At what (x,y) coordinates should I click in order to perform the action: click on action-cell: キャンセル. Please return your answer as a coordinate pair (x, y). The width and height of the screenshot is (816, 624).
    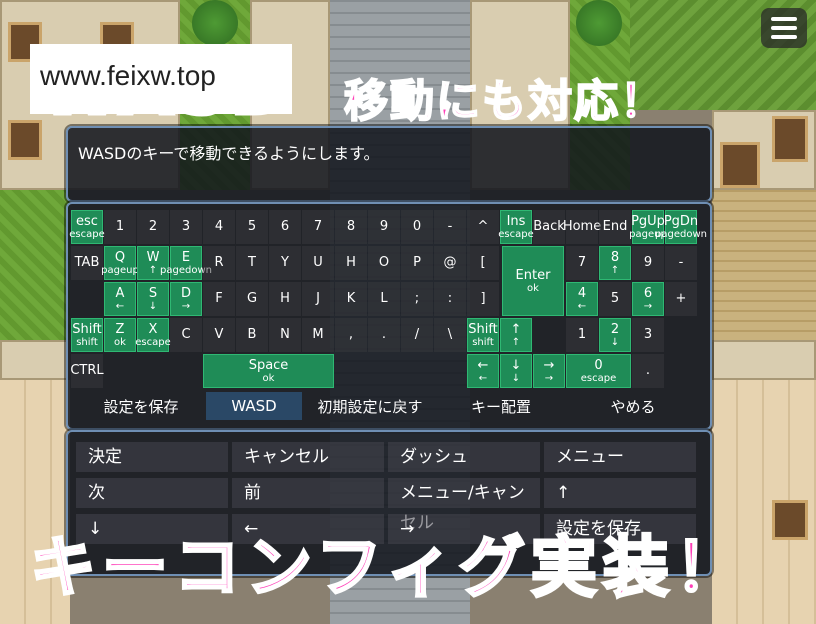
    Looking at the image, I should click on (308, 457).